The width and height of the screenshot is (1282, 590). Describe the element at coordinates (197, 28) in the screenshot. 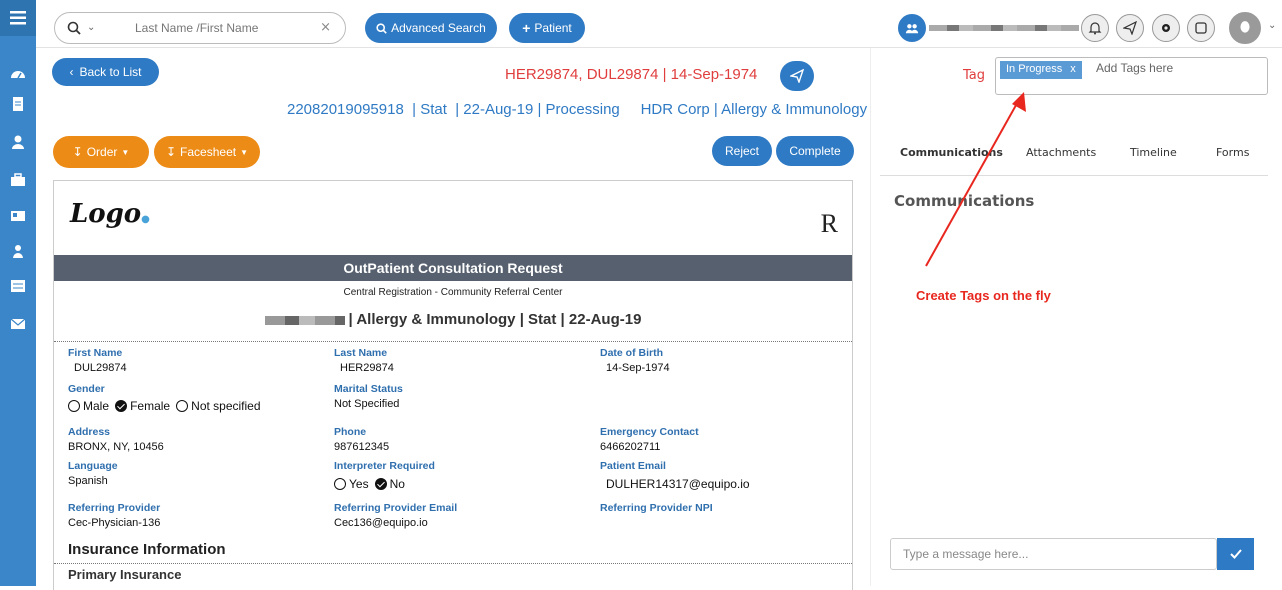

I see `search-placeholder: Last Name /First Name` at that location.